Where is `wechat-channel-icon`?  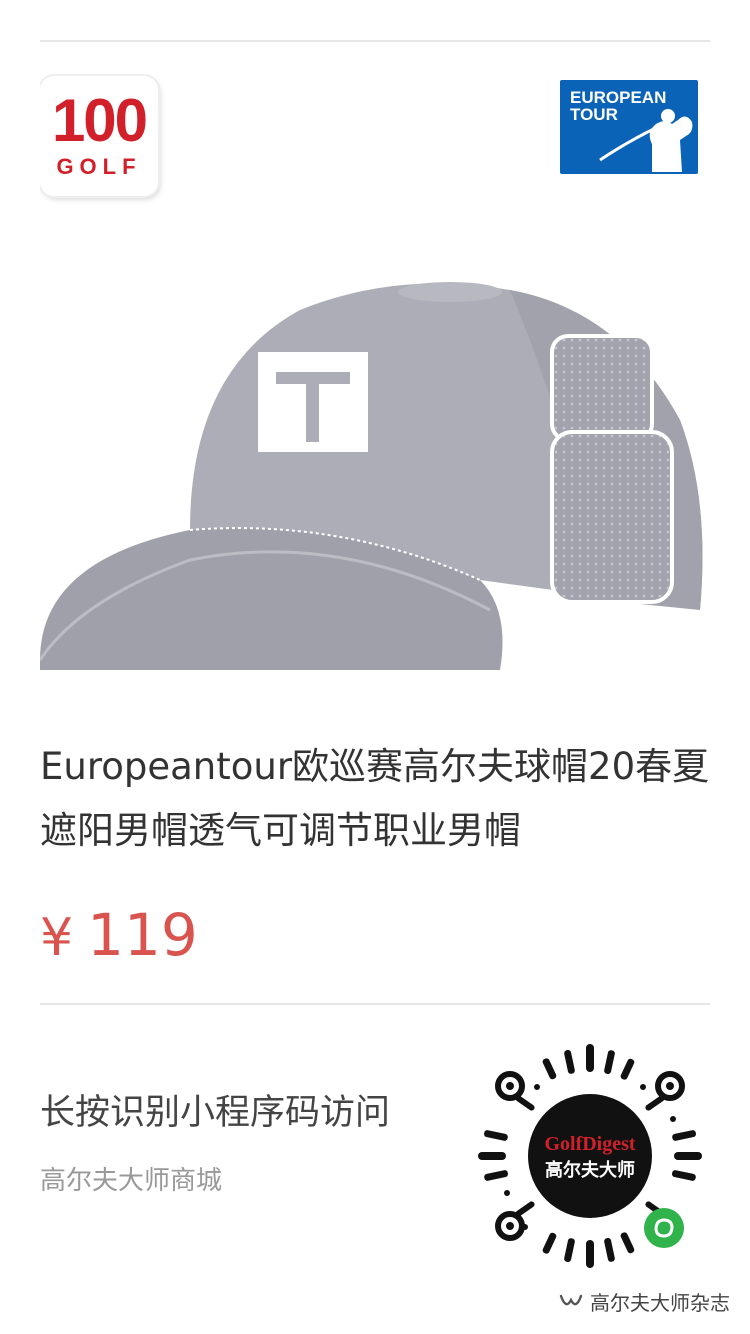
wechat-channel-icon is located at coordinates (571, 1300).